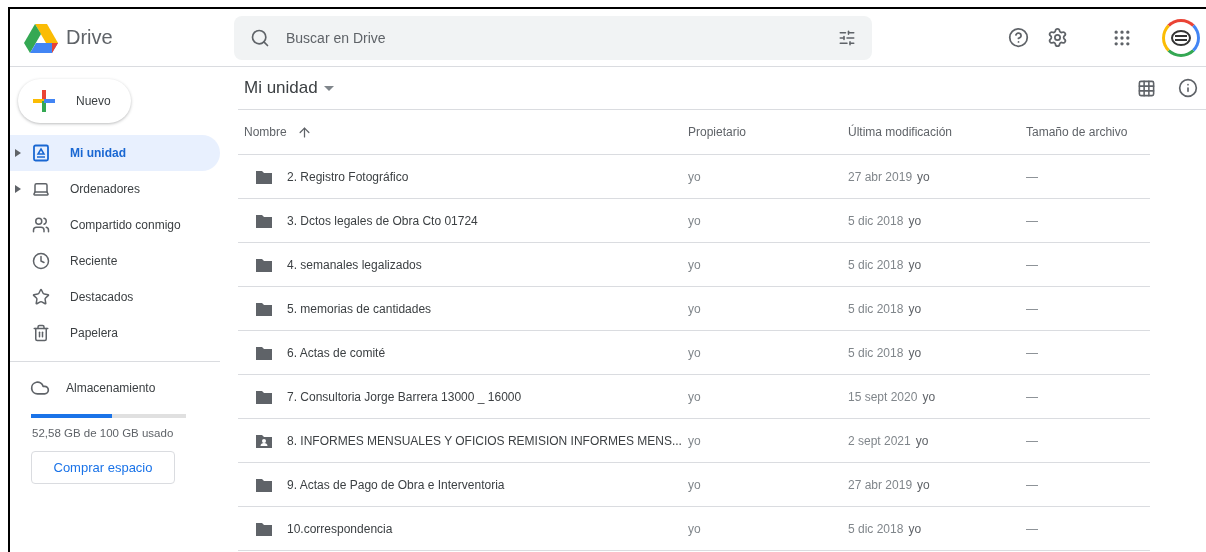 Image resolution: width=1206 pixels, height=552 pixels. Describe the element at coordinates (900, 132) in the screenshot. I see `column-header: Última modificación` at that location.